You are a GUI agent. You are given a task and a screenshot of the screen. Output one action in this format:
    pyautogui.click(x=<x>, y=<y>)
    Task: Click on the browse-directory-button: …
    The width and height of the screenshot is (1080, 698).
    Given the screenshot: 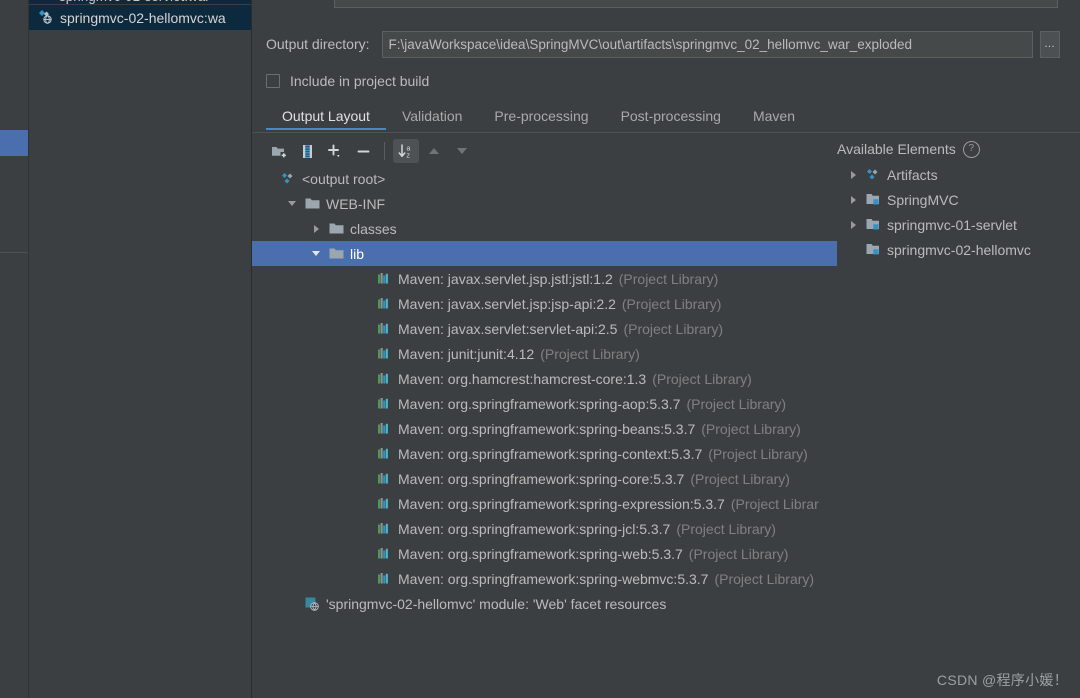 What is the action you would take?
    pyautogui.click(x=1049, y=44)
    